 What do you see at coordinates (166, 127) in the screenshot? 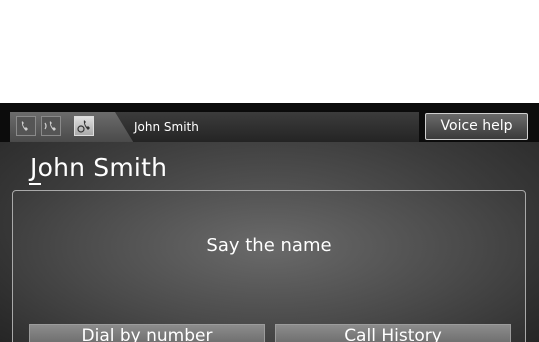
I see `contact-tab-label: John Smith` at bounding box center [166, 127].